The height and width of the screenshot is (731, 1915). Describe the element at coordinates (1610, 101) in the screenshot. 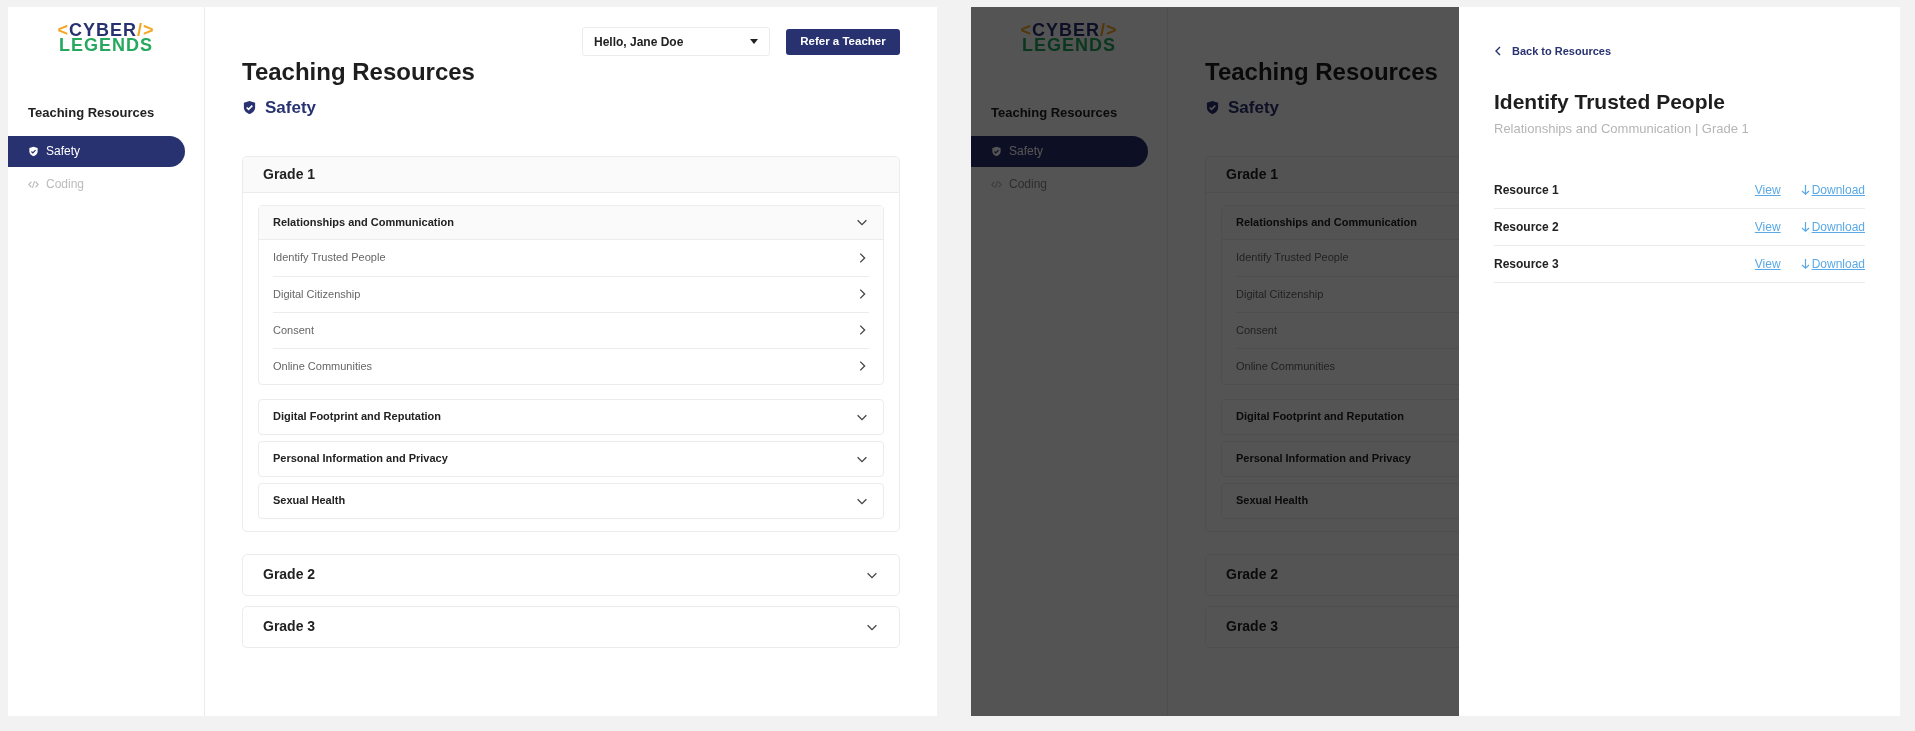

I see `detail-title: Identify Trusted People` at that location.